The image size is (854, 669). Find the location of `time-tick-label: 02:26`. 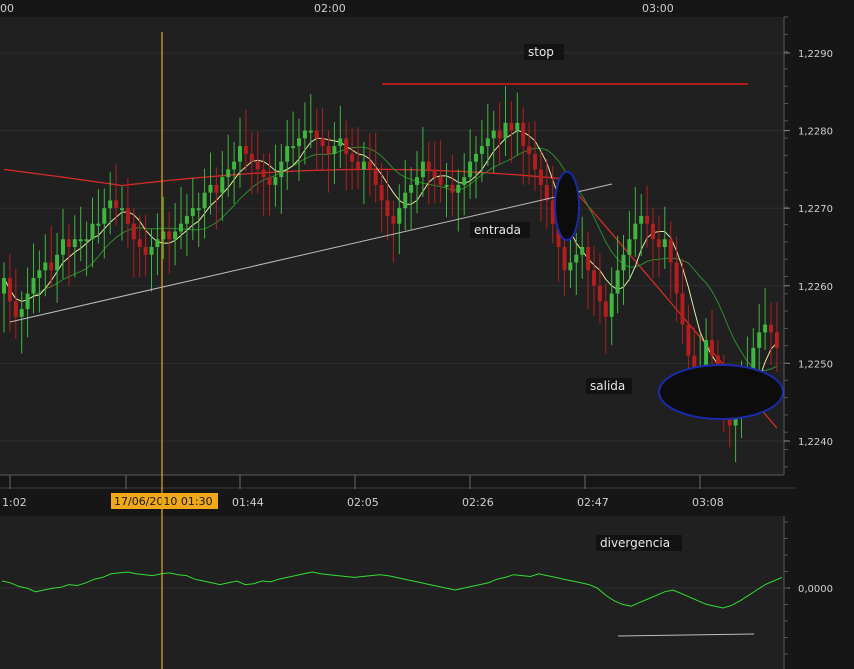

time-tick-label: 02:26 is located at coordinates (478, 502).